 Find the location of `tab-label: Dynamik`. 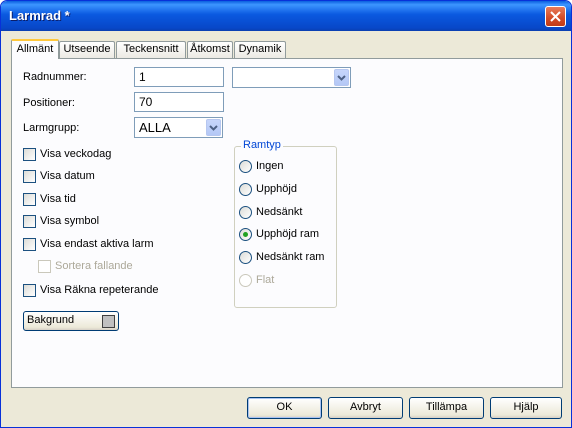

tab-label: Dynamik is located at coordinates (260, 49).